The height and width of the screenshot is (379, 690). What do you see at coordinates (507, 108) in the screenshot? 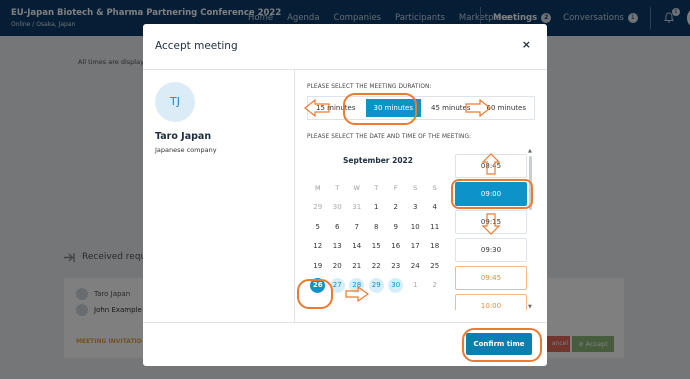
I see `duration-option-60: 60 minutes` at bounding box center [507, 108].